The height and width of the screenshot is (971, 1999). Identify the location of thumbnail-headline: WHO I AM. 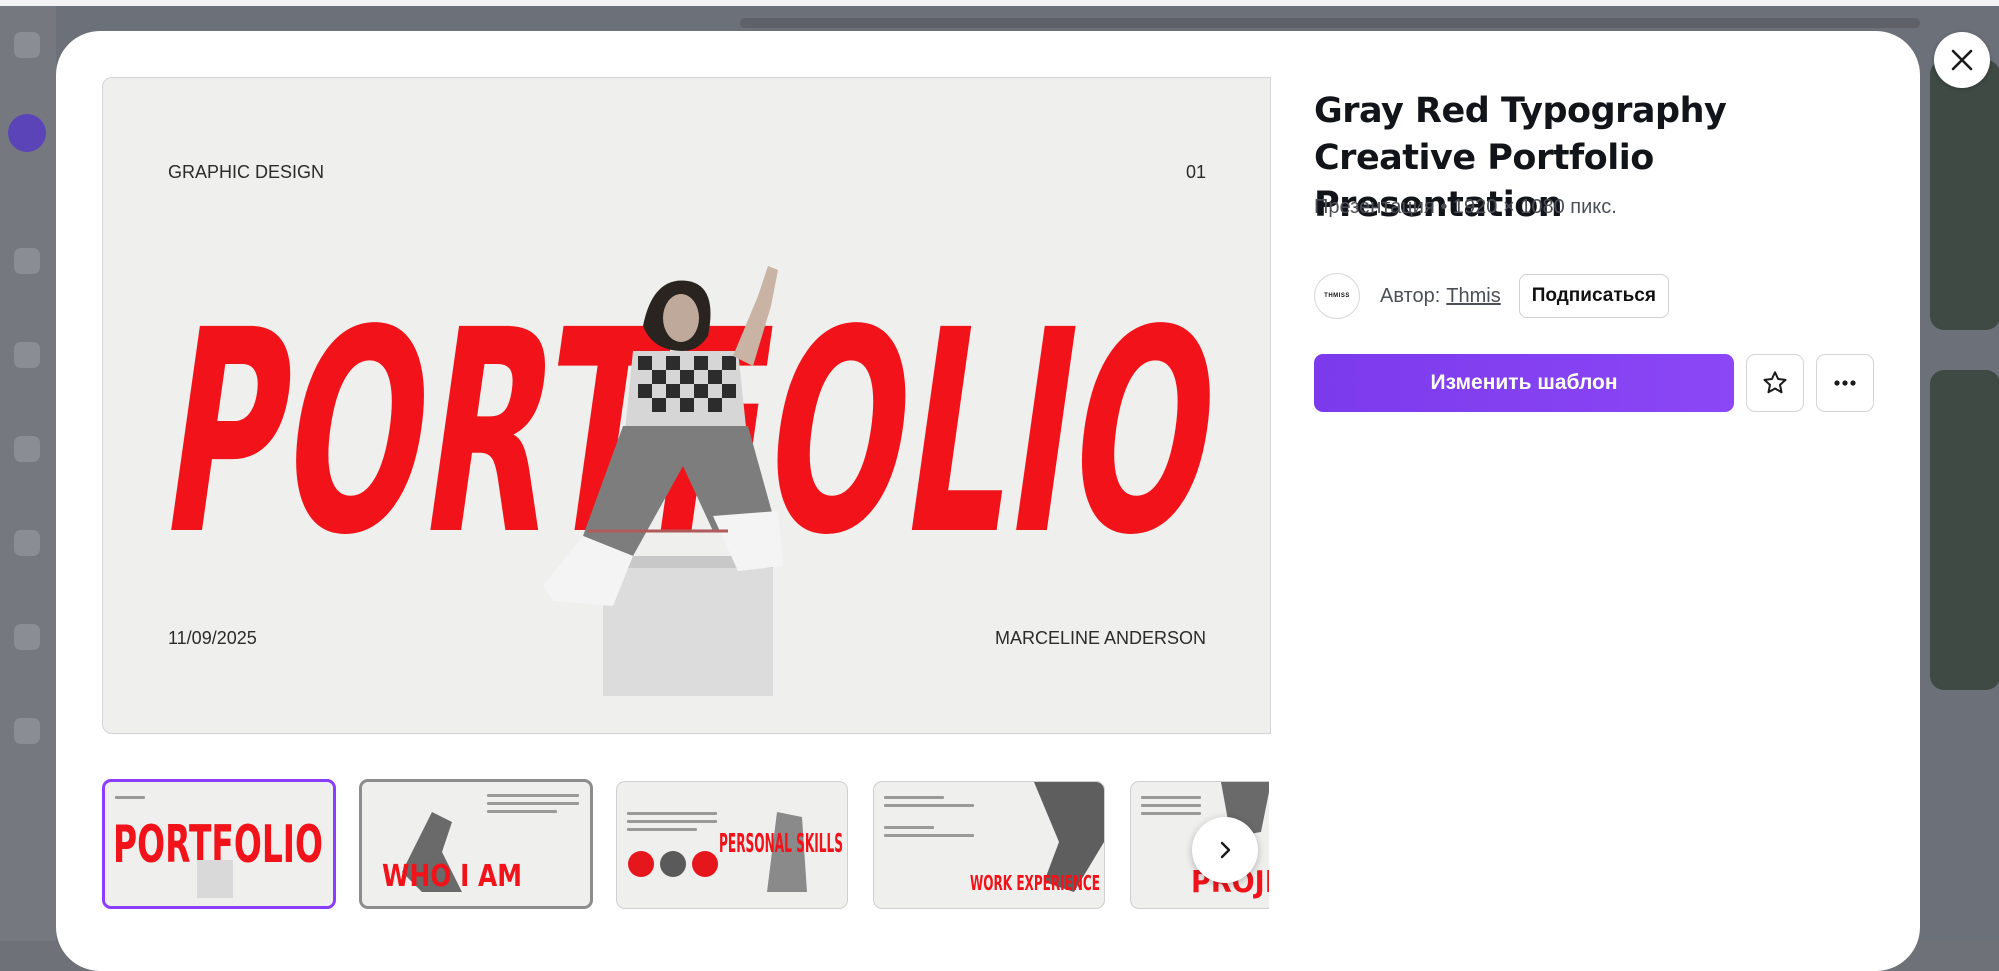
(452, 853).